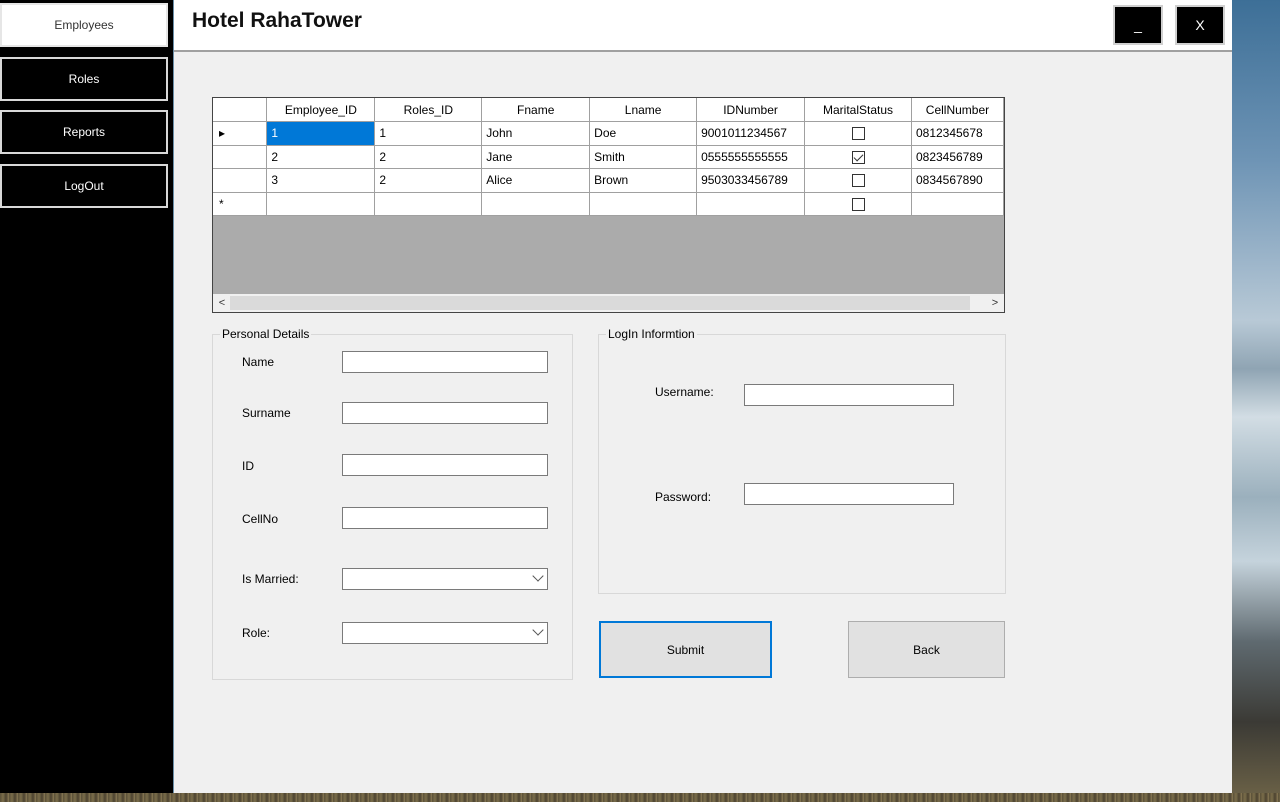 The image size is (1280, 802). I want to click on cell-employee-id: 3, so click(321, 180).